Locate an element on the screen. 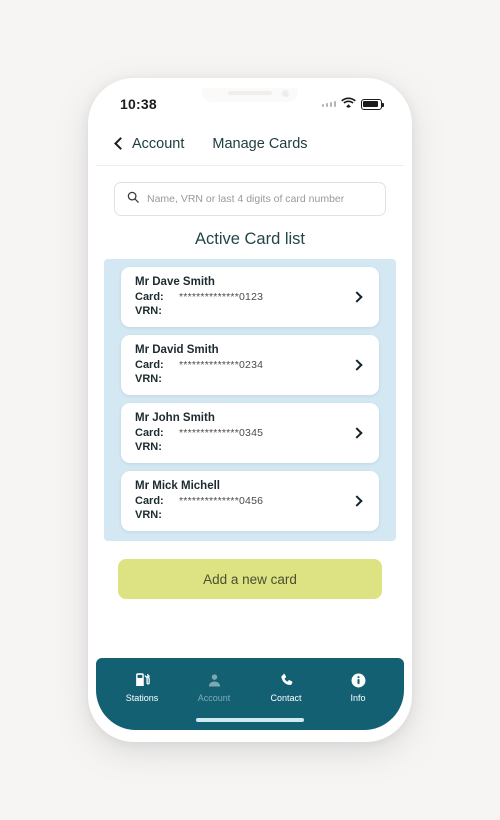 The height and width of the screenshot is (820, 500). fuel-pump-icon is located at coordinates (142, 680).